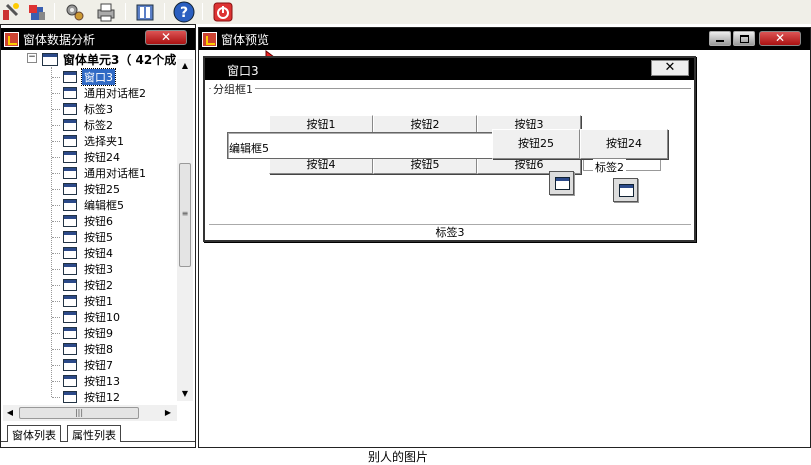 The height and width of the screenshot is (465, 811). Describe the element at coordinates (11, 11) in the screenshot. I see `tools-icon` at that location.